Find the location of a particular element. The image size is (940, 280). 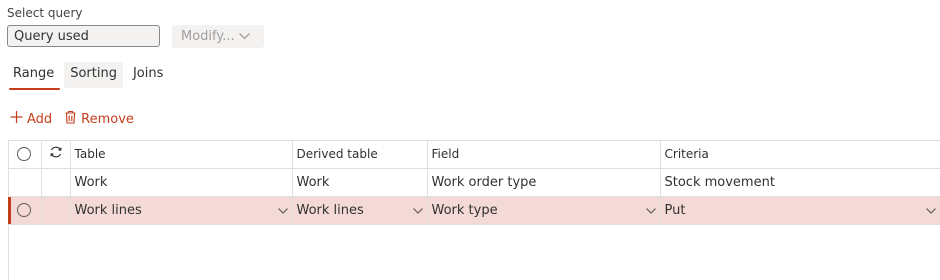

refresh-icon is located at coordinates (56, 154).